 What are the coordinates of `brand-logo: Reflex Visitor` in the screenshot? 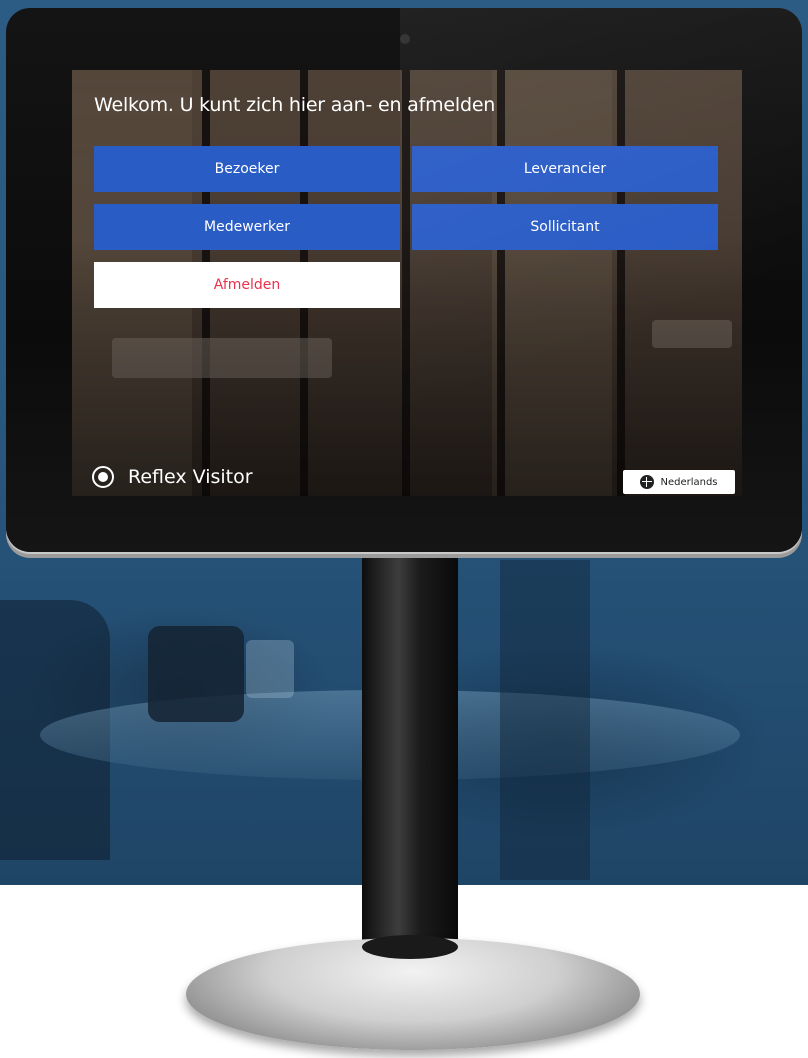 It's located at (172, 477).